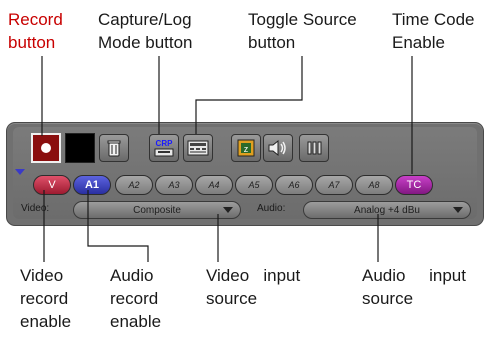 The width and height of the screenshot is (493, 342). Describe the element at coordinates (249, 95) in the screenshot. I see `toggle-source-leader` at that location.